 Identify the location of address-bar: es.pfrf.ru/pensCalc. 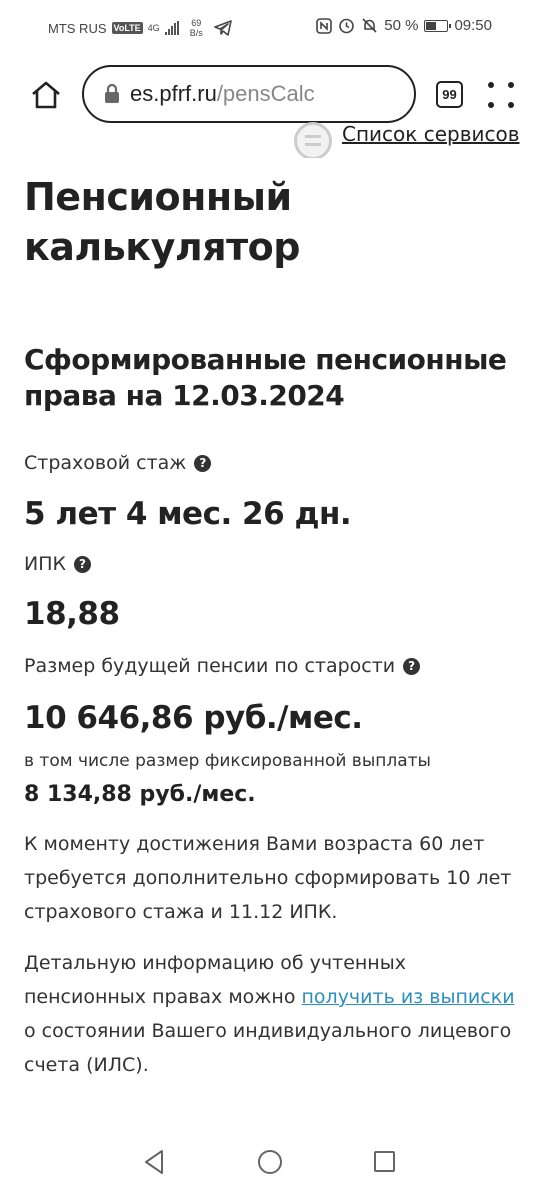
(249, 94).